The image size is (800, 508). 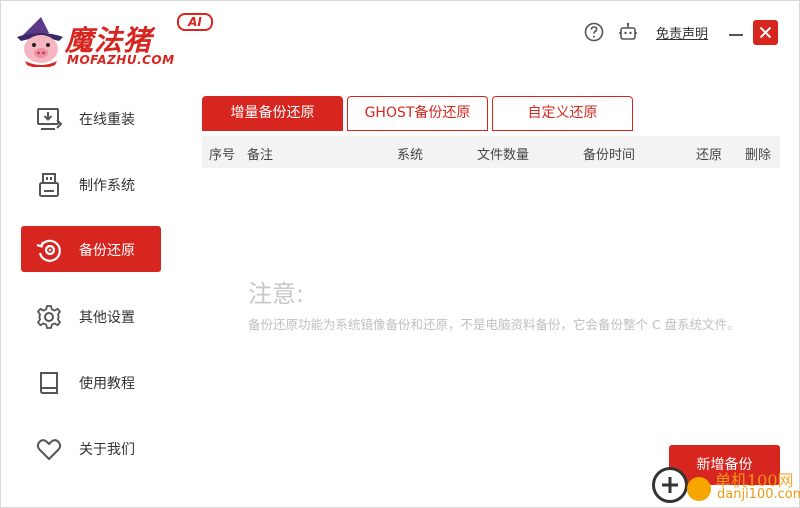 I want to click on backup-table-header: 序号 备注 系统 文件数量 备份时间 还原 删除, so click(x=491, y=152).